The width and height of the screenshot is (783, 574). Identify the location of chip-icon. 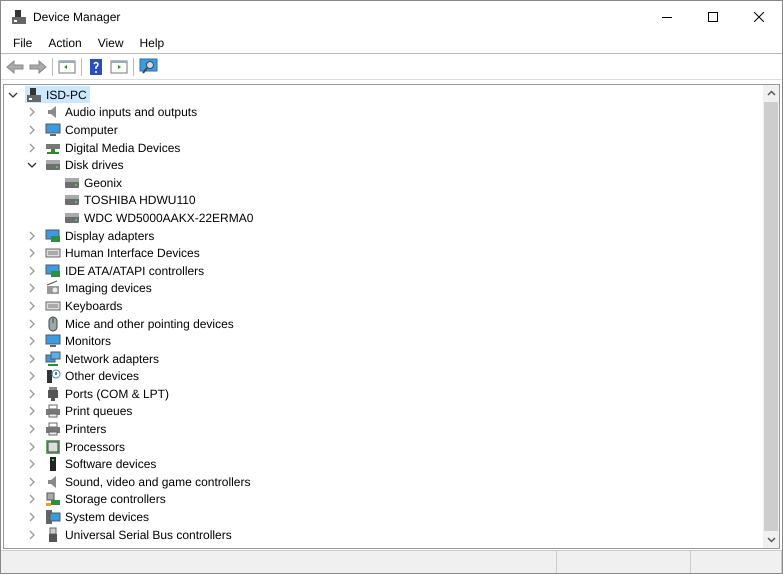
(53, 446).